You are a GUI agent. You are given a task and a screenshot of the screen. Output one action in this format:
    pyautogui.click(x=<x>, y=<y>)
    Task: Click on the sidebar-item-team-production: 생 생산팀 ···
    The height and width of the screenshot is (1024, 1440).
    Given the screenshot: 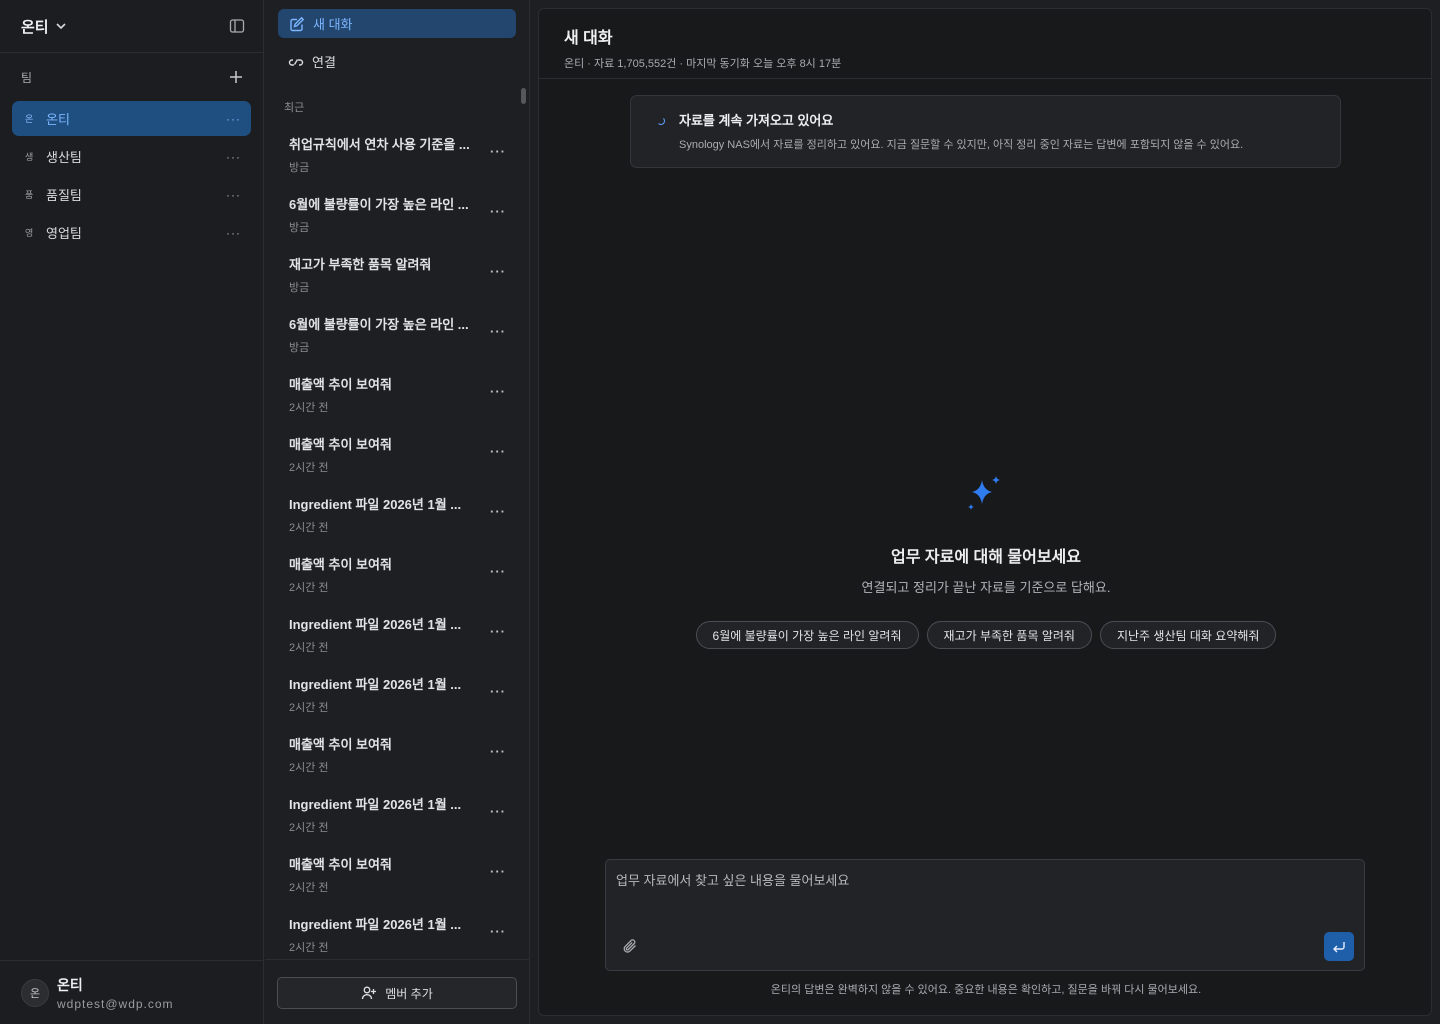 What is the action you would take?
    pyautogui.click(x=131, y=156)
    